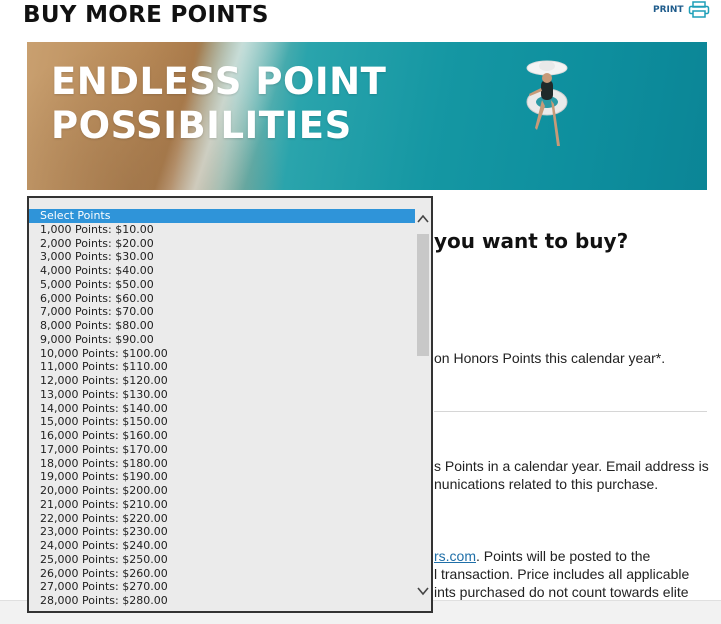 This screenshot has height=624, width=721. I want to click on points-option: 8,000 Points: $80.00, so click(222, 326).